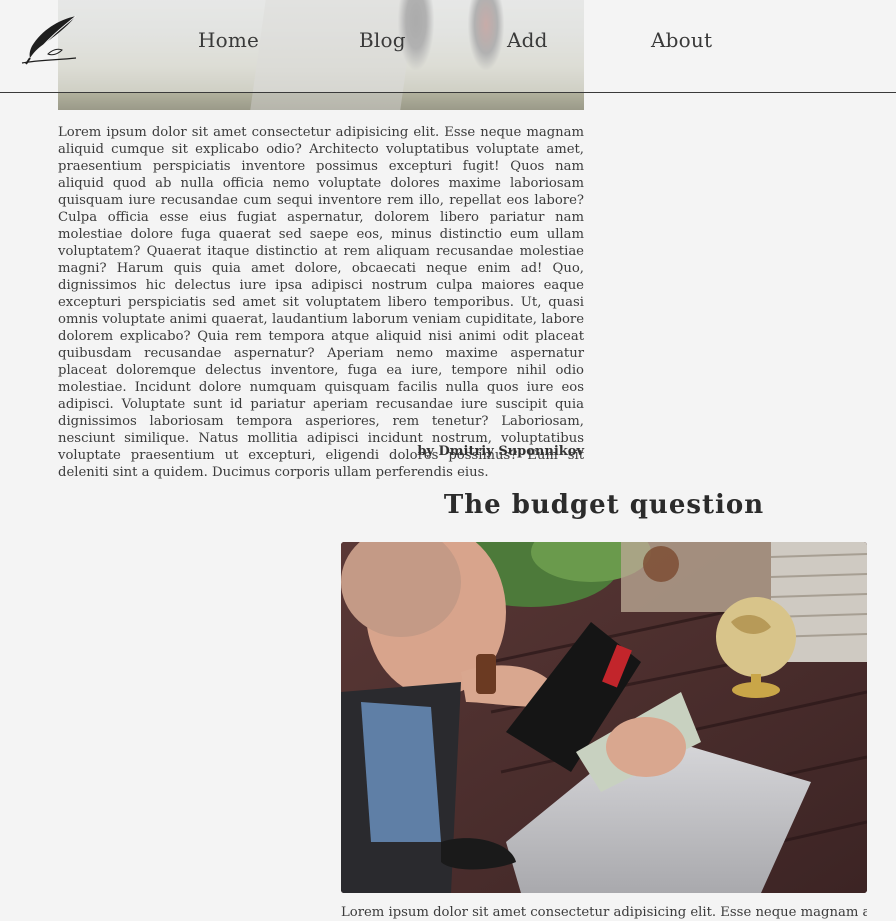 The height and width of the screenshot is (921, 896). Describe the element at coordinates (448, 46) in the screenshot. I see `site-header: Home Blog Add About` at that location.